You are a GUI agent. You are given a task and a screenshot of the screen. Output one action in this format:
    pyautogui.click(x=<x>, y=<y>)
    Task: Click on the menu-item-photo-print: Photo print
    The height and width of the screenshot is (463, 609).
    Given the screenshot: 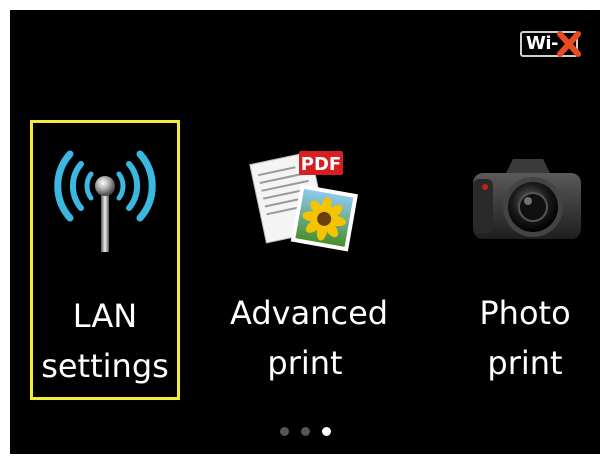 What is the action you would take?
    pyautogui.click(x=525, y=260)
    